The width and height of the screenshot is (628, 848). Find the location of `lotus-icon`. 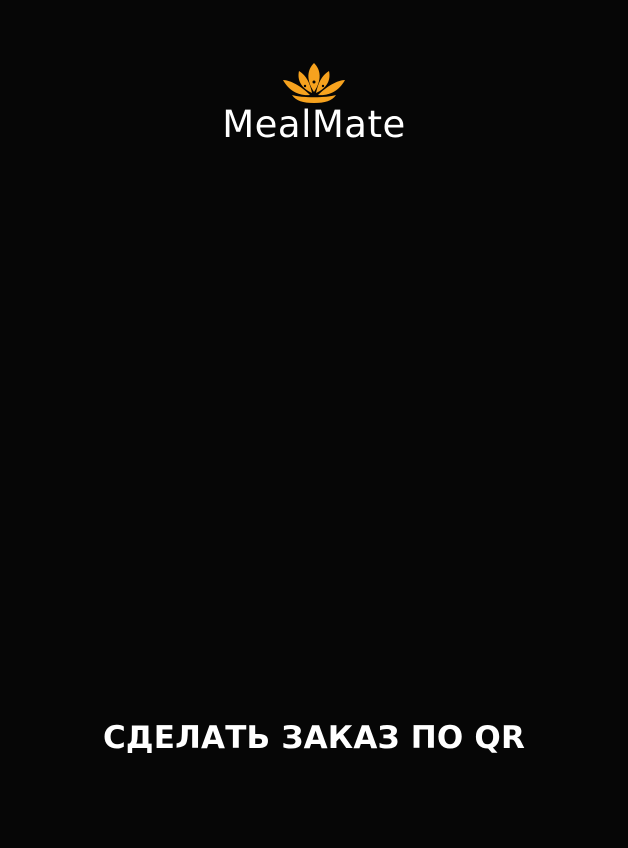

lotus-icon is located at coordinates (314, 83).